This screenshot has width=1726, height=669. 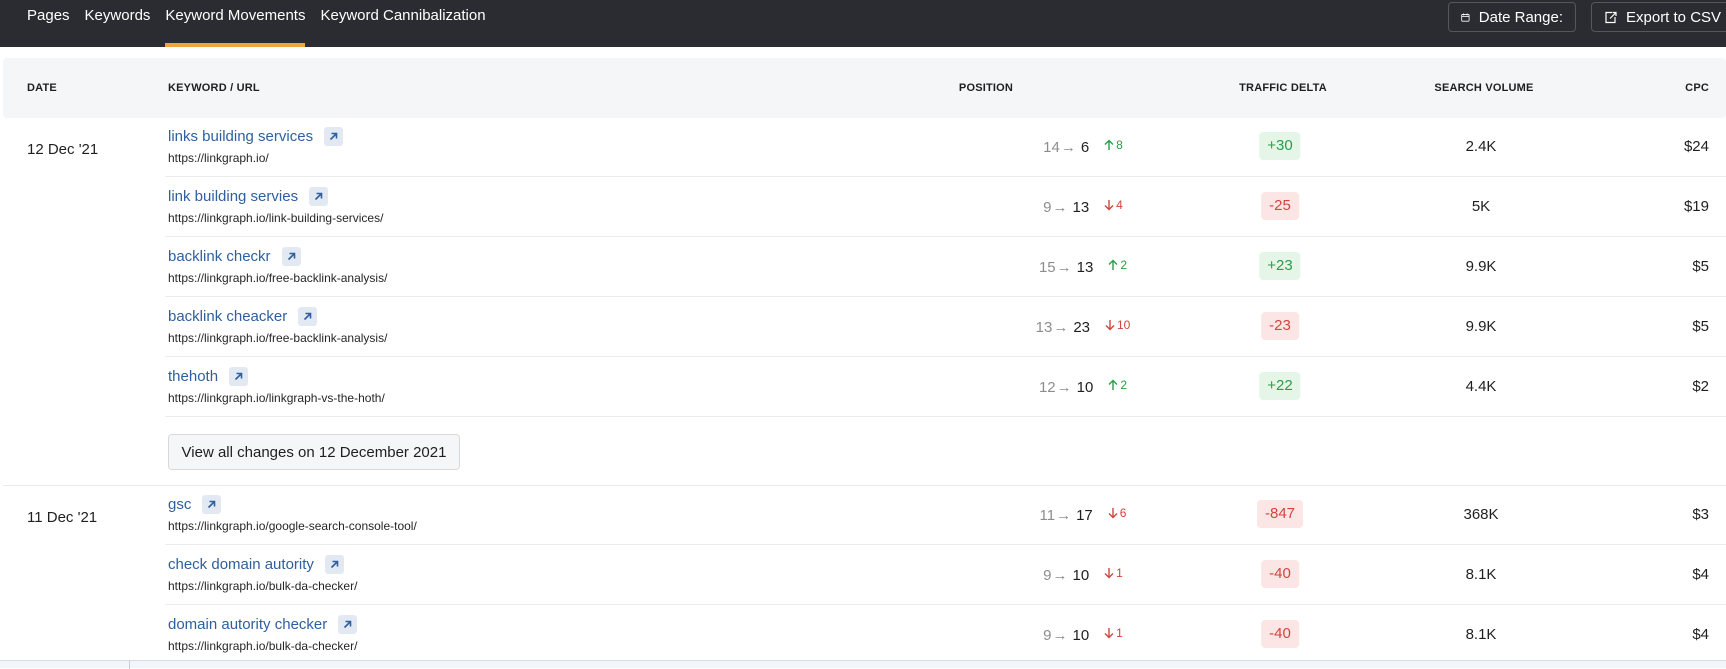 What do you see at coordinates (1465, 17) in the screenshot?
I see `calendar-icon` at bounding box center [1465, 17].